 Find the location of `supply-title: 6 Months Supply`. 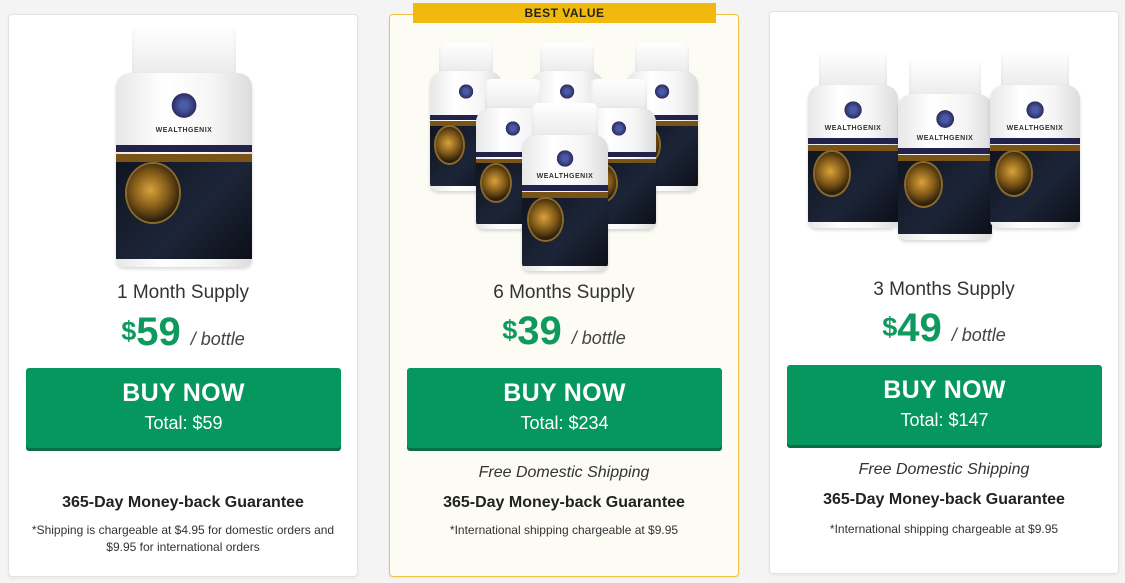

supply-title: 6 Months Supply is located at coordinates (564, 292).